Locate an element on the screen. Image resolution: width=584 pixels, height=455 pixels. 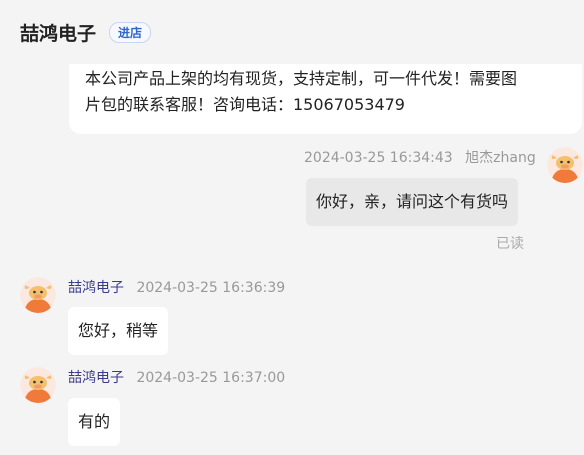
enter-shop-button: 进店 is located at coordinates (130, 32).